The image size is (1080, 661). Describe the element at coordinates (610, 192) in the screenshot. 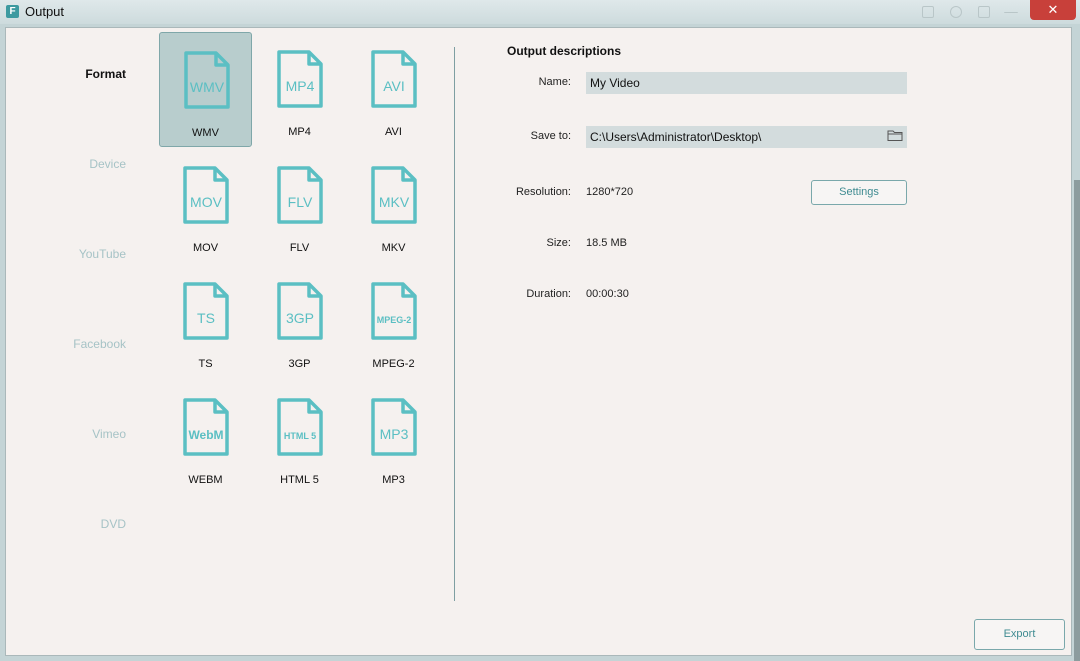

I see `resolution-value: 1280*720` at that location.